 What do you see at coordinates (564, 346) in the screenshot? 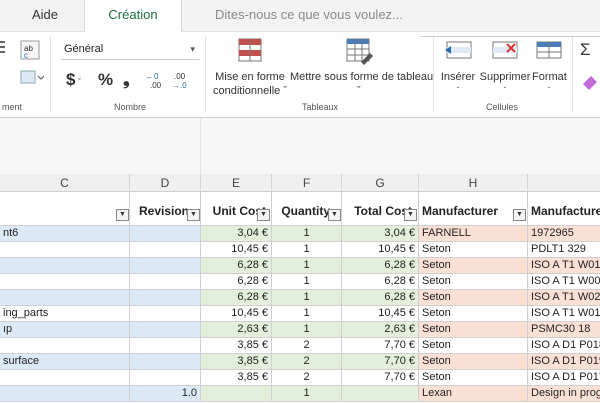
I see `manufacturer-part-cell: ISO A D1 P018` at bounding box center [564, 346].